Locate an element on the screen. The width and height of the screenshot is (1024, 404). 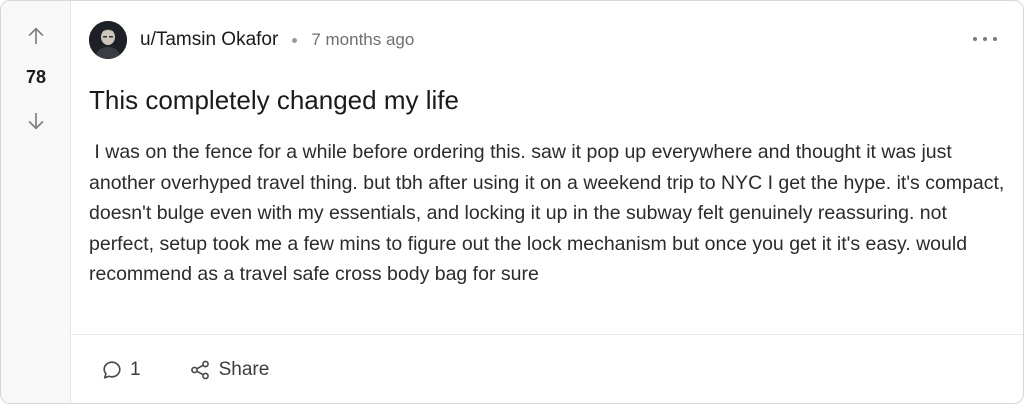
avatar-image is located at coordinates (108, 40).